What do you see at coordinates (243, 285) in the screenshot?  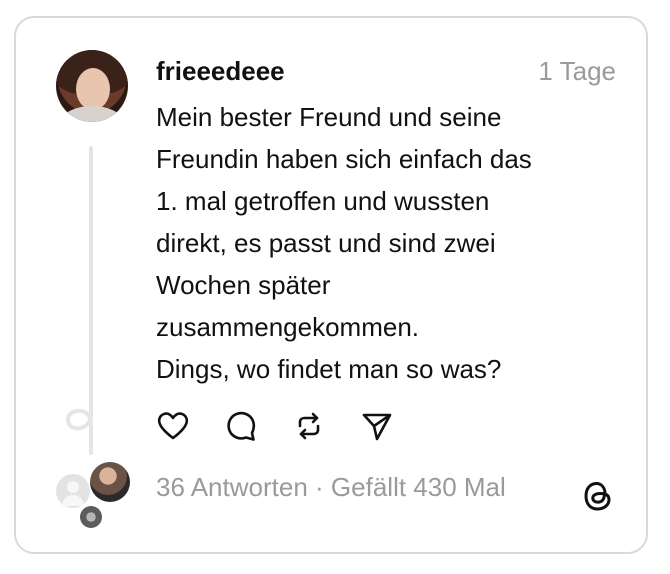 I see `post-text-line: Wochen später` at bounding box center [243, 285].